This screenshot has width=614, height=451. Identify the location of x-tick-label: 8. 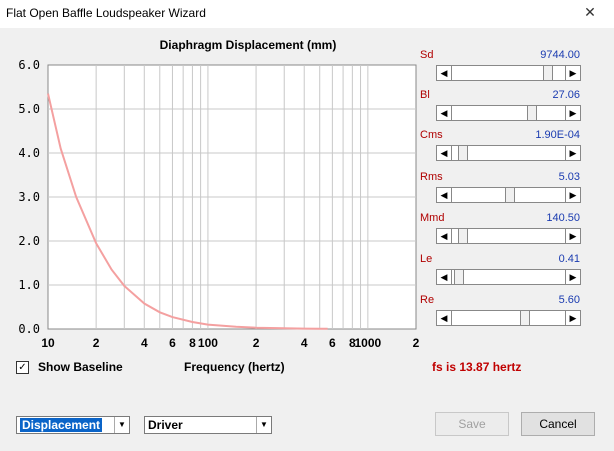
(192, 343).